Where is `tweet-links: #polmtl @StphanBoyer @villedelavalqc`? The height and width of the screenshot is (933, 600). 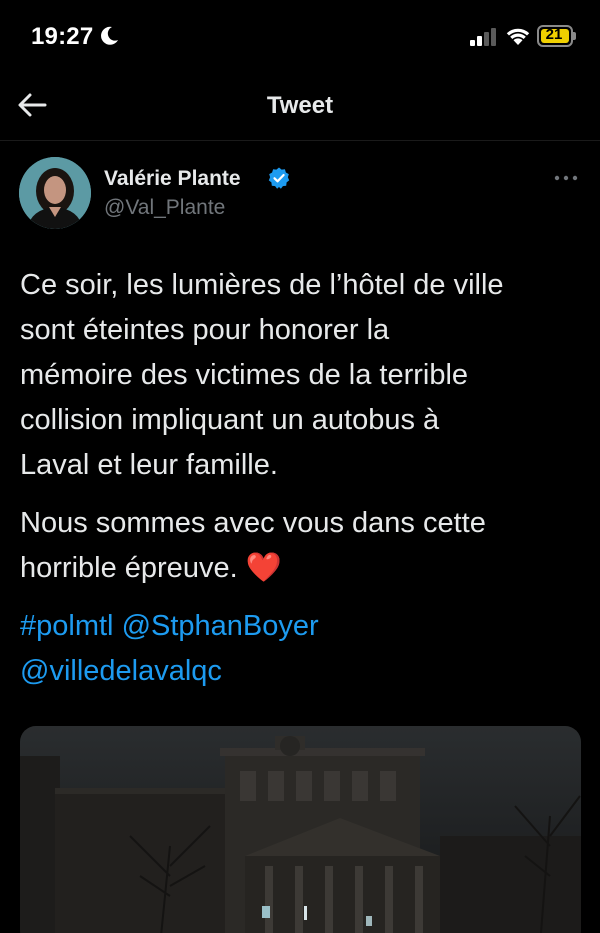 tweet-links: #polmtl @StphanBoyer @villedelavalqc is located at coordinates (305, 649).